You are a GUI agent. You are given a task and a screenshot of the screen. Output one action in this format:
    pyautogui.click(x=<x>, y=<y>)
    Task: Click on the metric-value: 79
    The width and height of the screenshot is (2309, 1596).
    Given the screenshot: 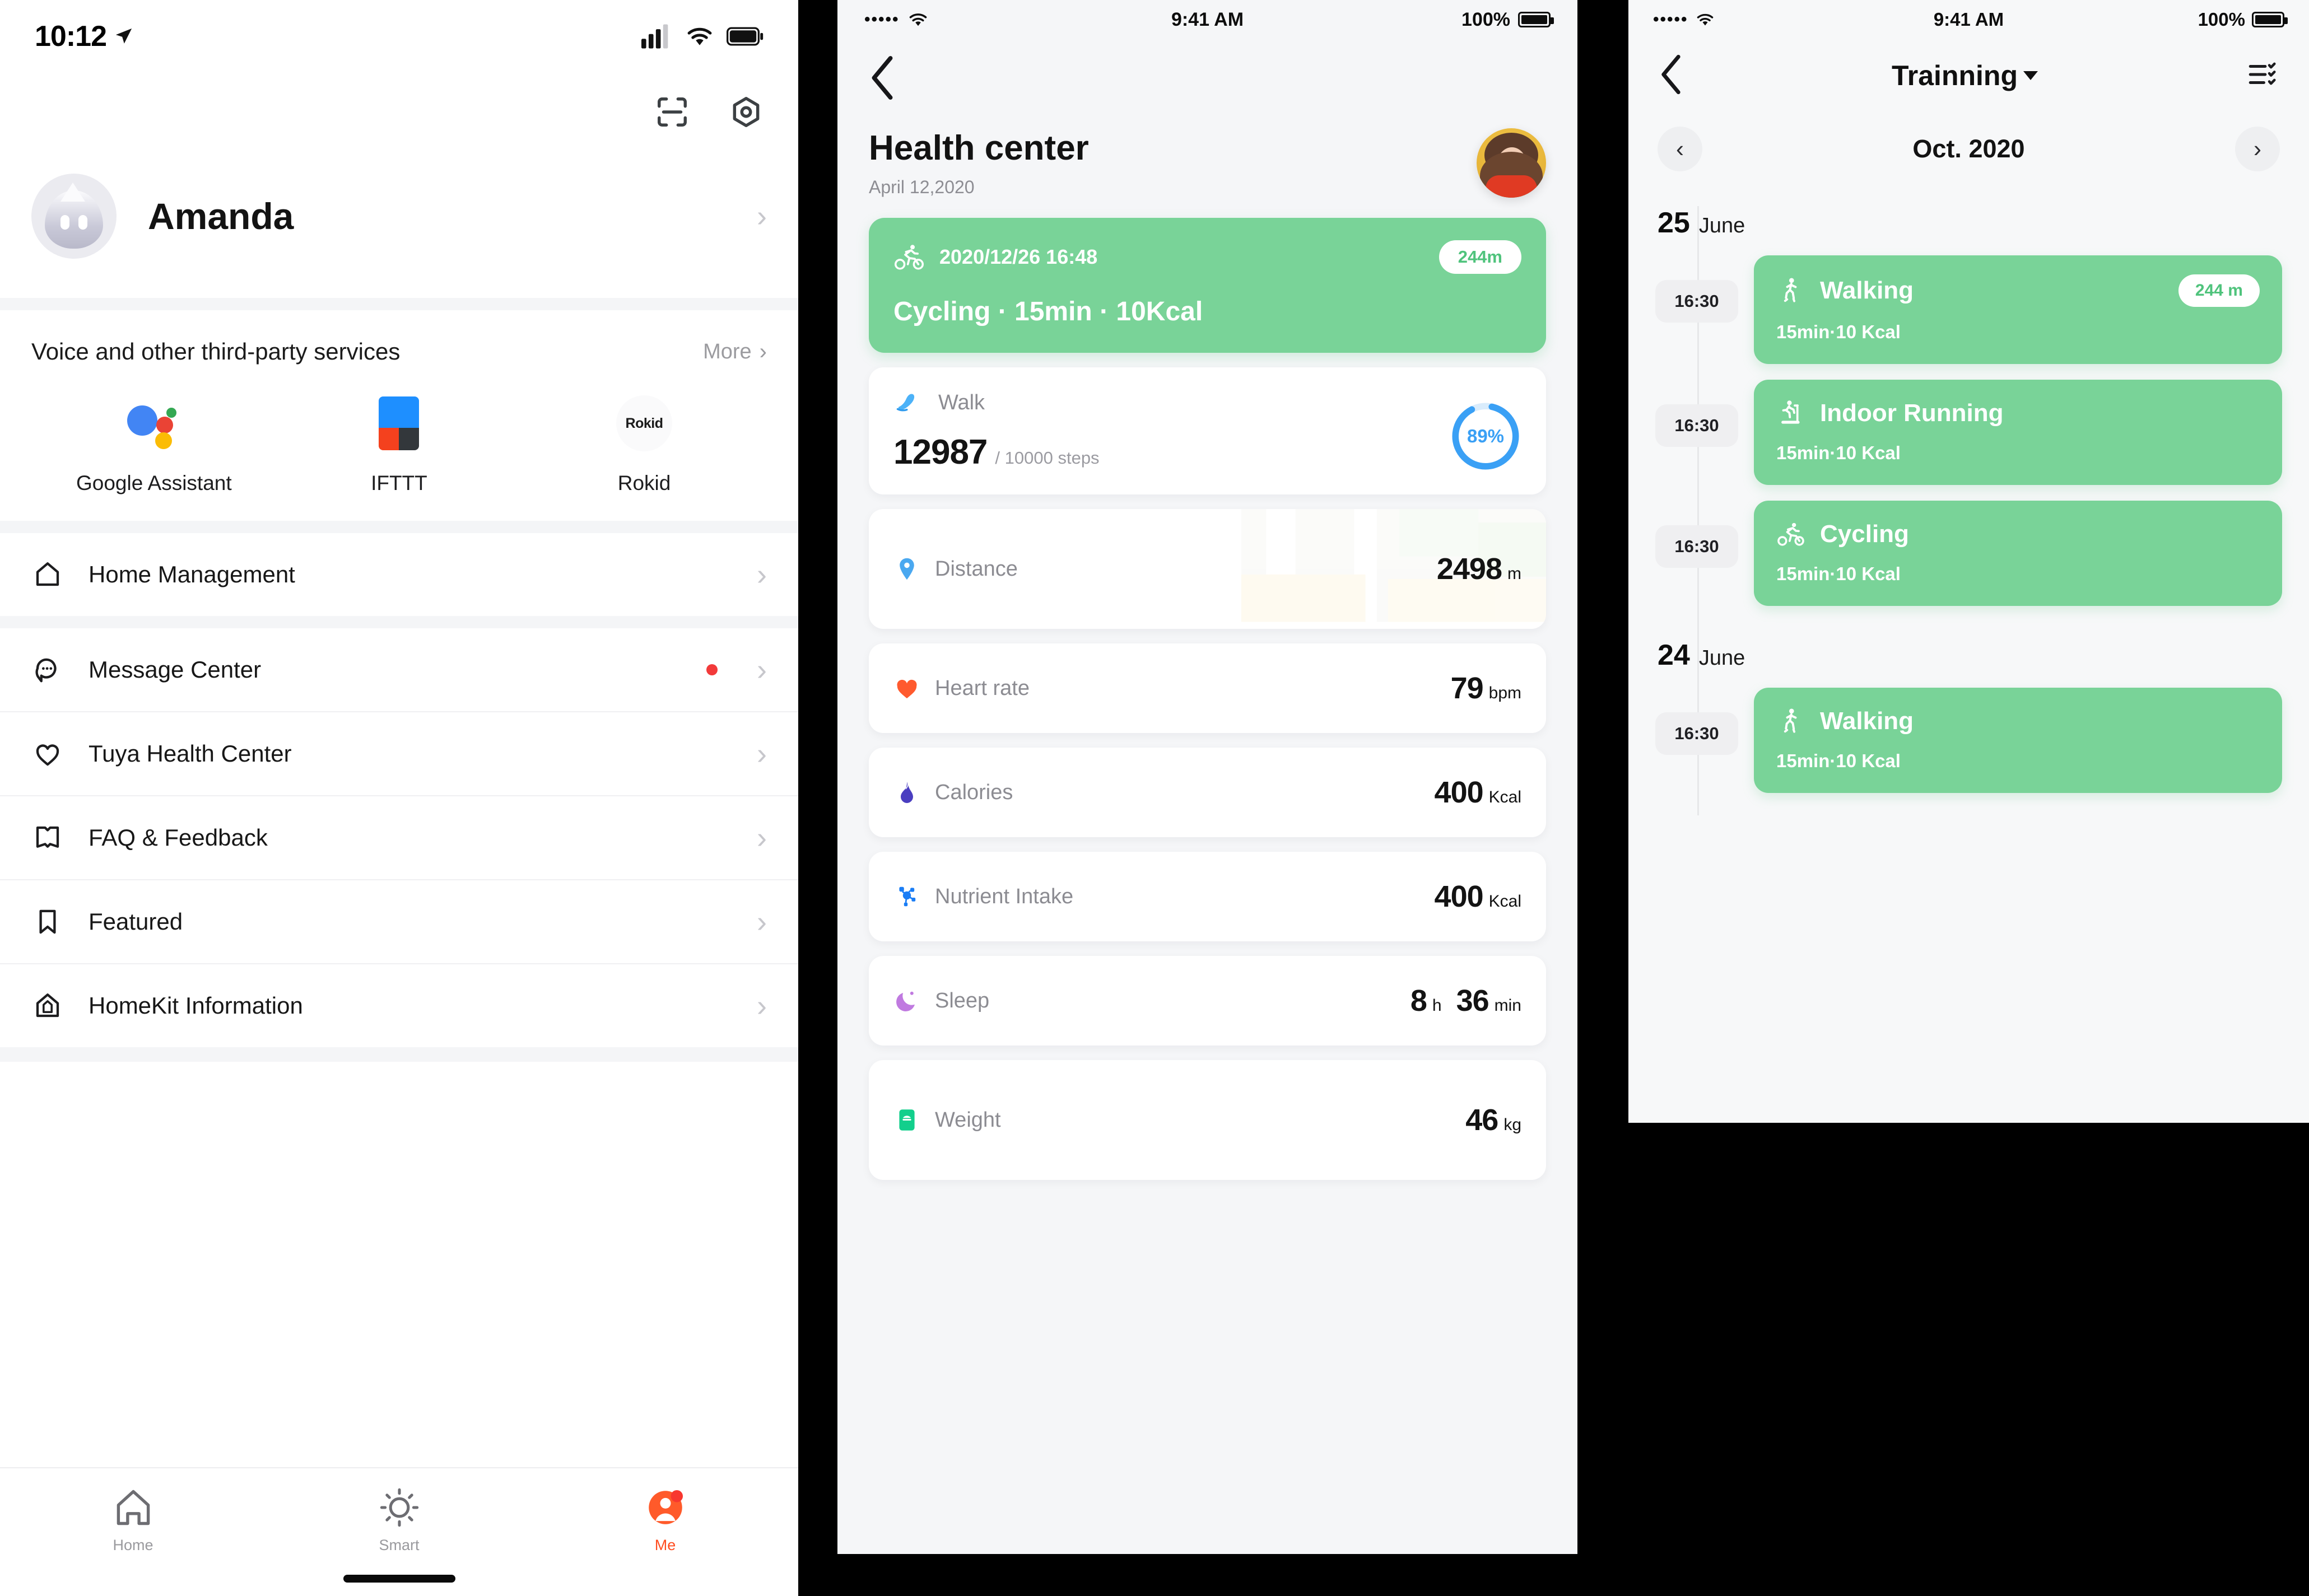 What is the action you would take?
    pyautogui.click(x=1467, y=688)
    